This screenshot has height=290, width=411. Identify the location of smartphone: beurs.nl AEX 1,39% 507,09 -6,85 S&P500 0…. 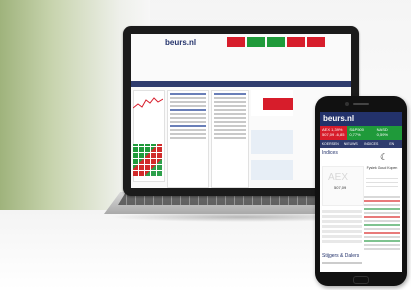
(361, 191).